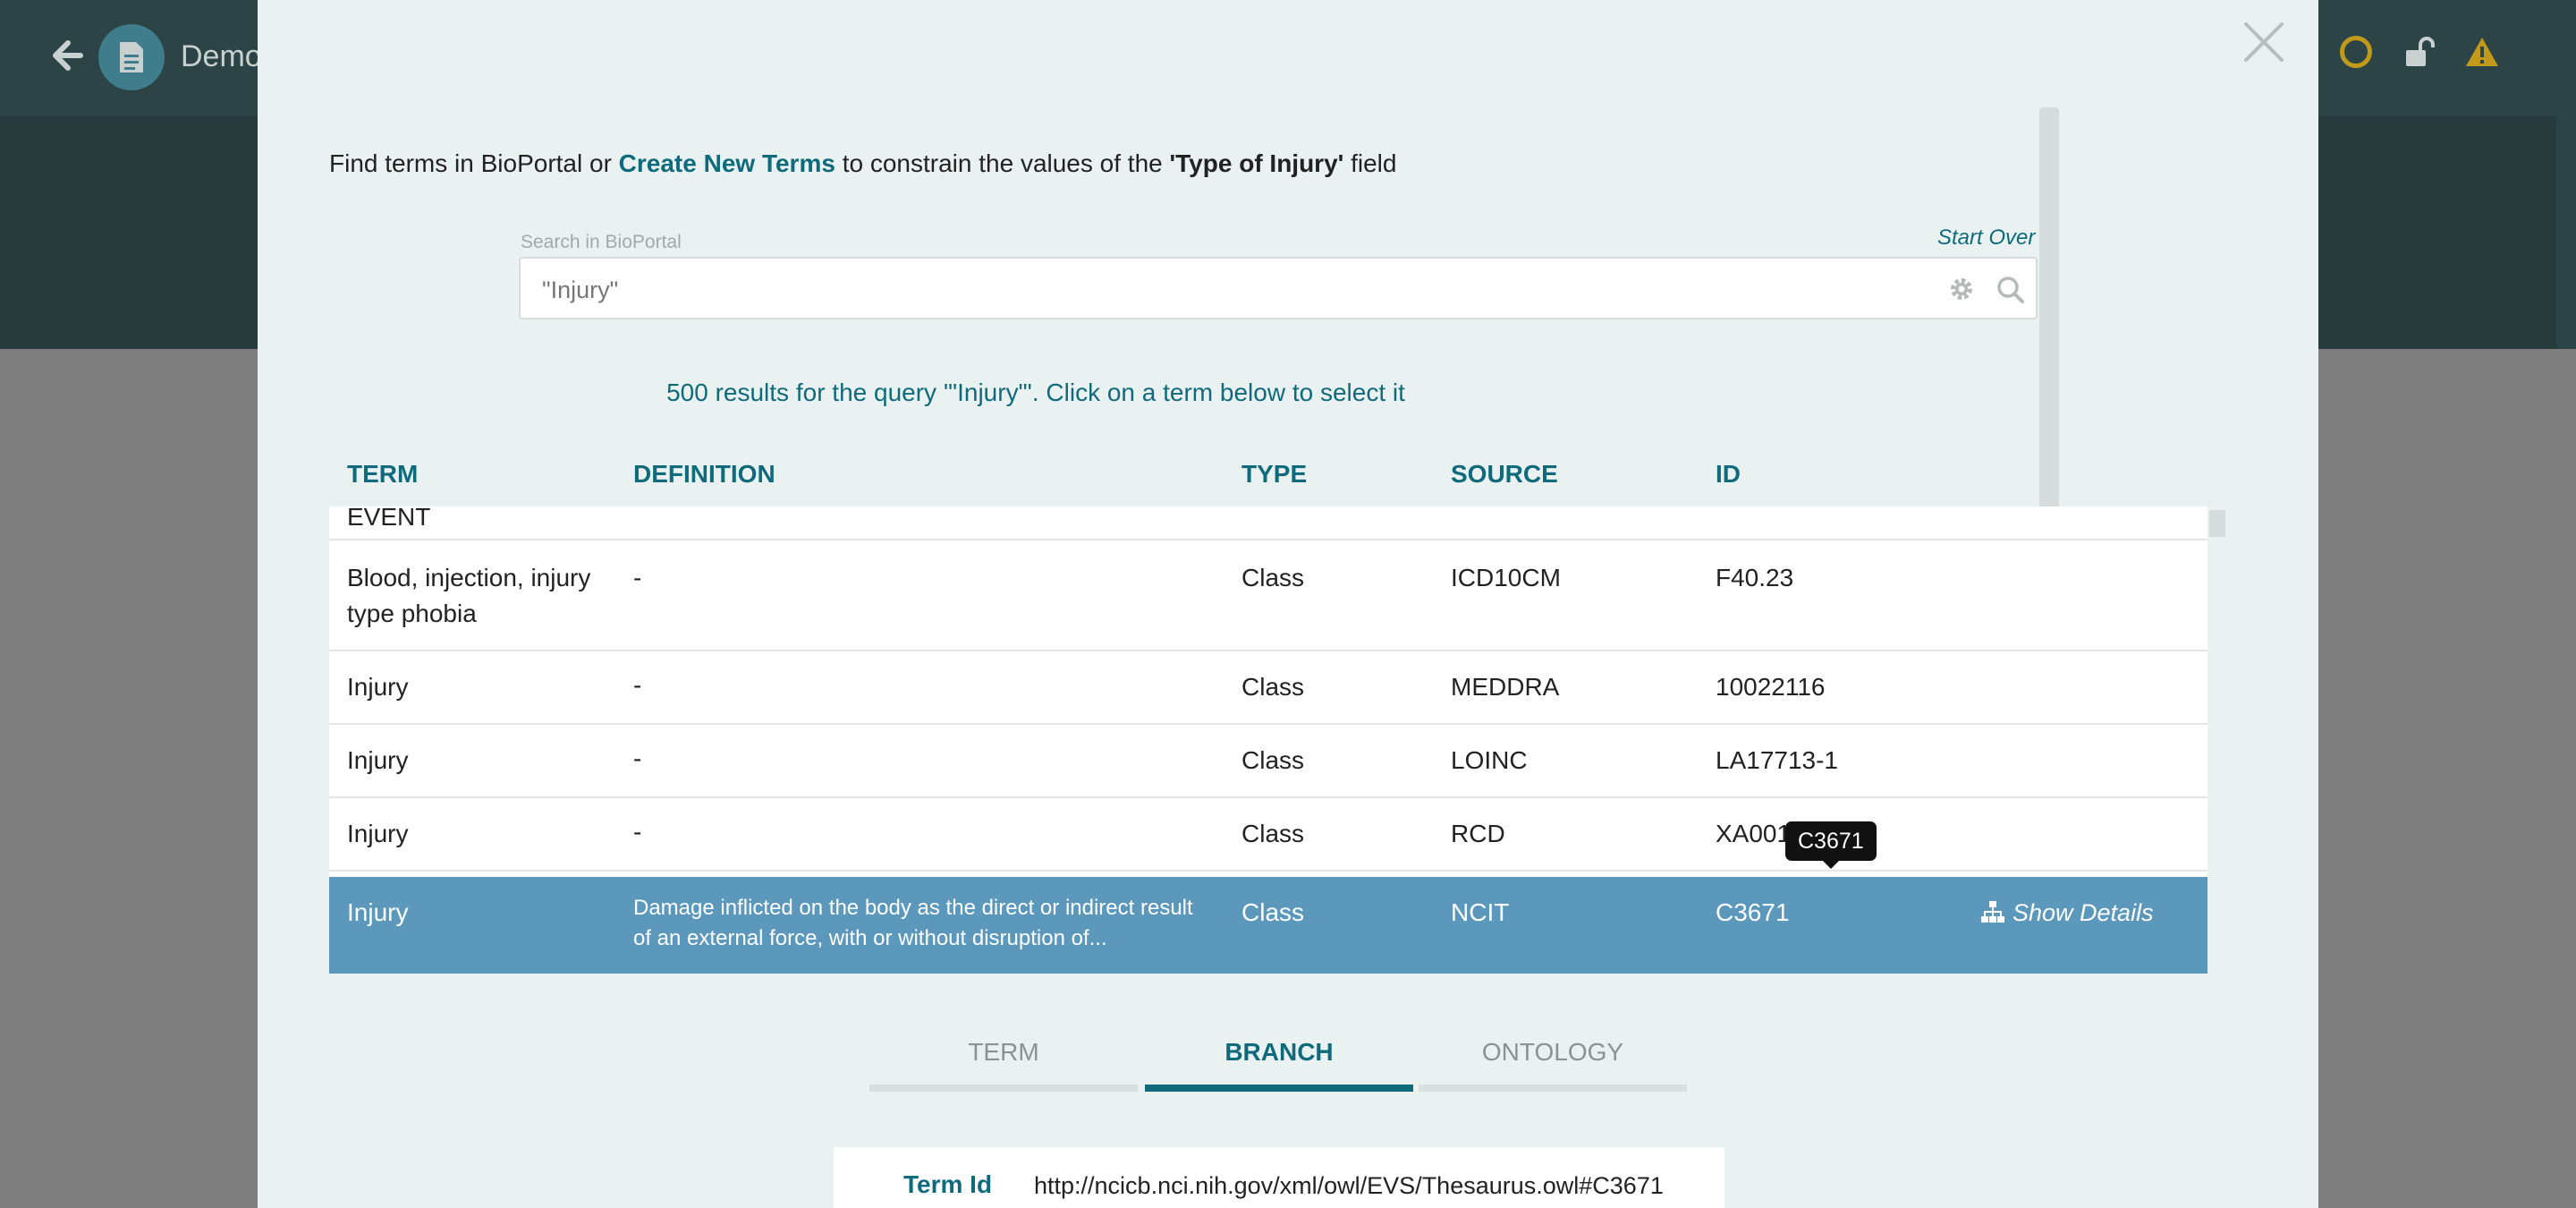 This screenshot has height=1208, width=2576. I want to click on unlock-icon, so click(2418, 52).